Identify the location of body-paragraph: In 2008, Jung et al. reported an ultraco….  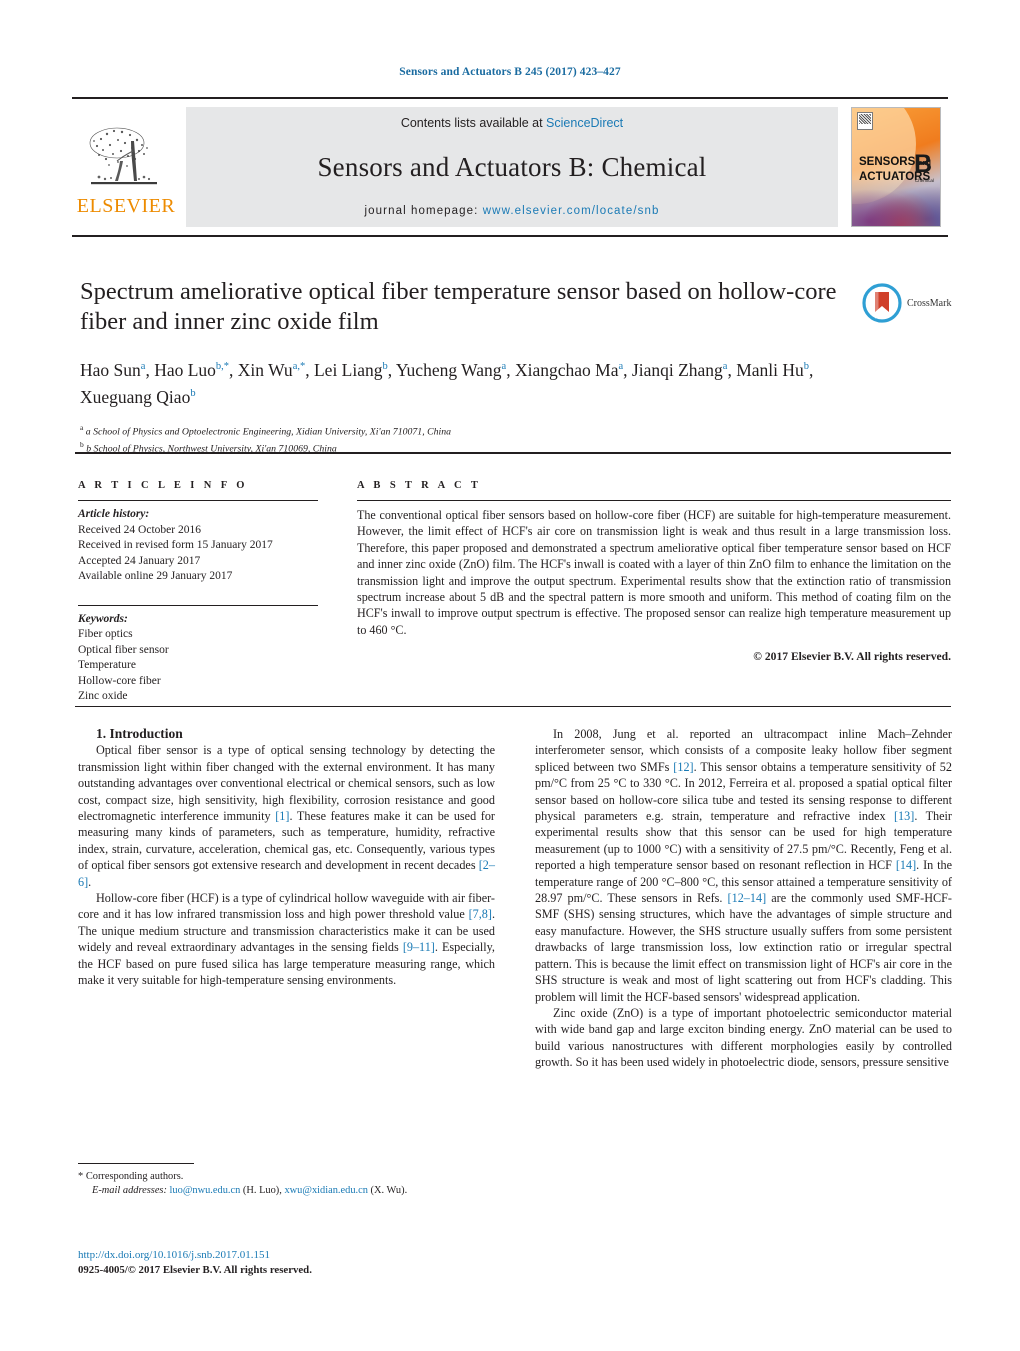
(743, 865).